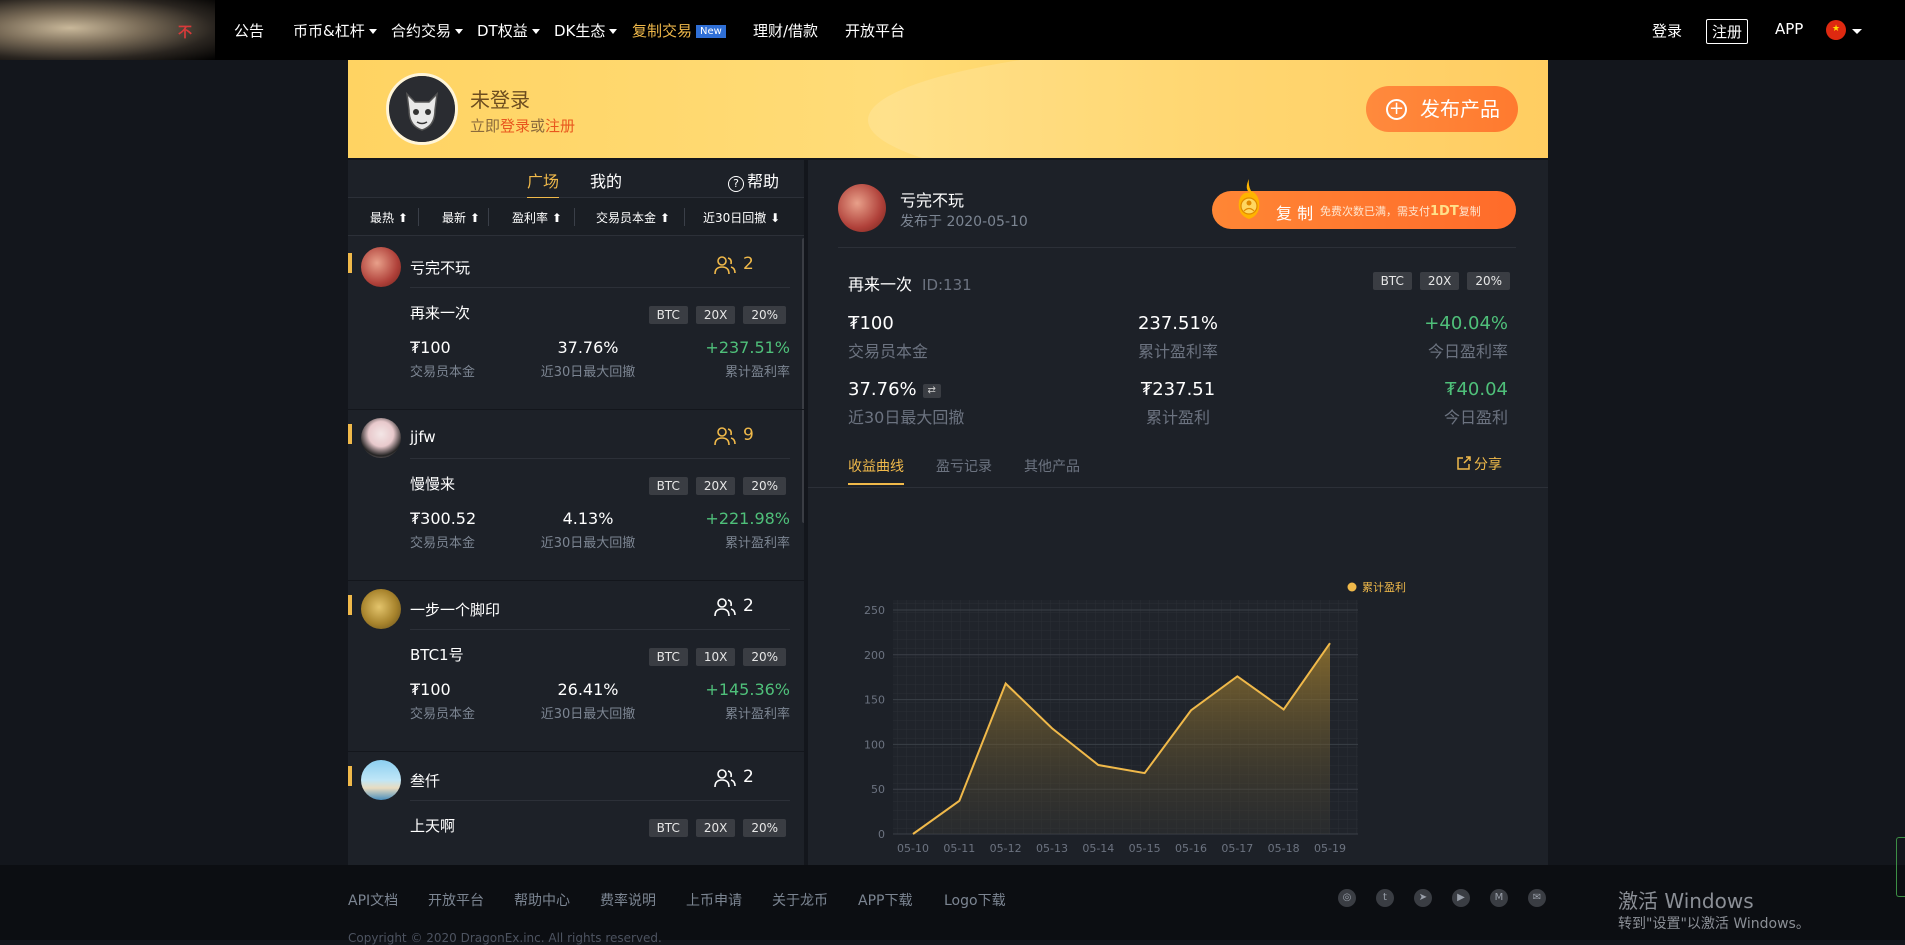  Describe the element at coordinates (885, 900) in the screenshot. I see `footer-app-download: APP下载` at that location.